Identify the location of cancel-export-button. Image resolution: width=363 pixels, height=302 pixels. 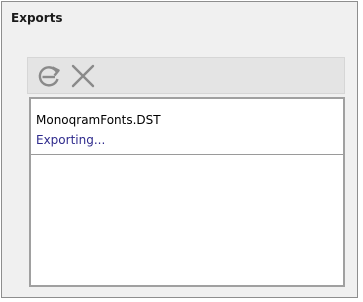
(83, 76).